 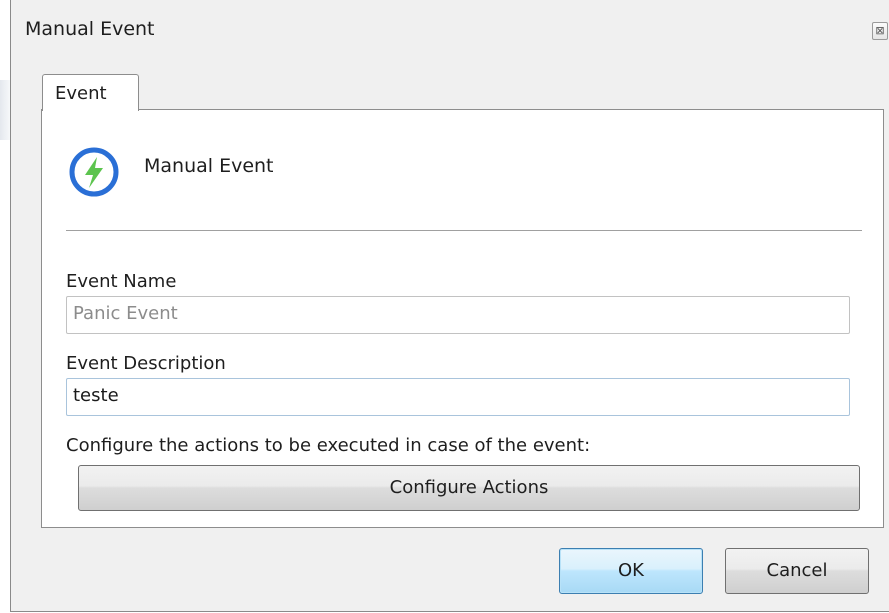 I want to click on event-name-label: Event Name, so click(x=121, y=281).